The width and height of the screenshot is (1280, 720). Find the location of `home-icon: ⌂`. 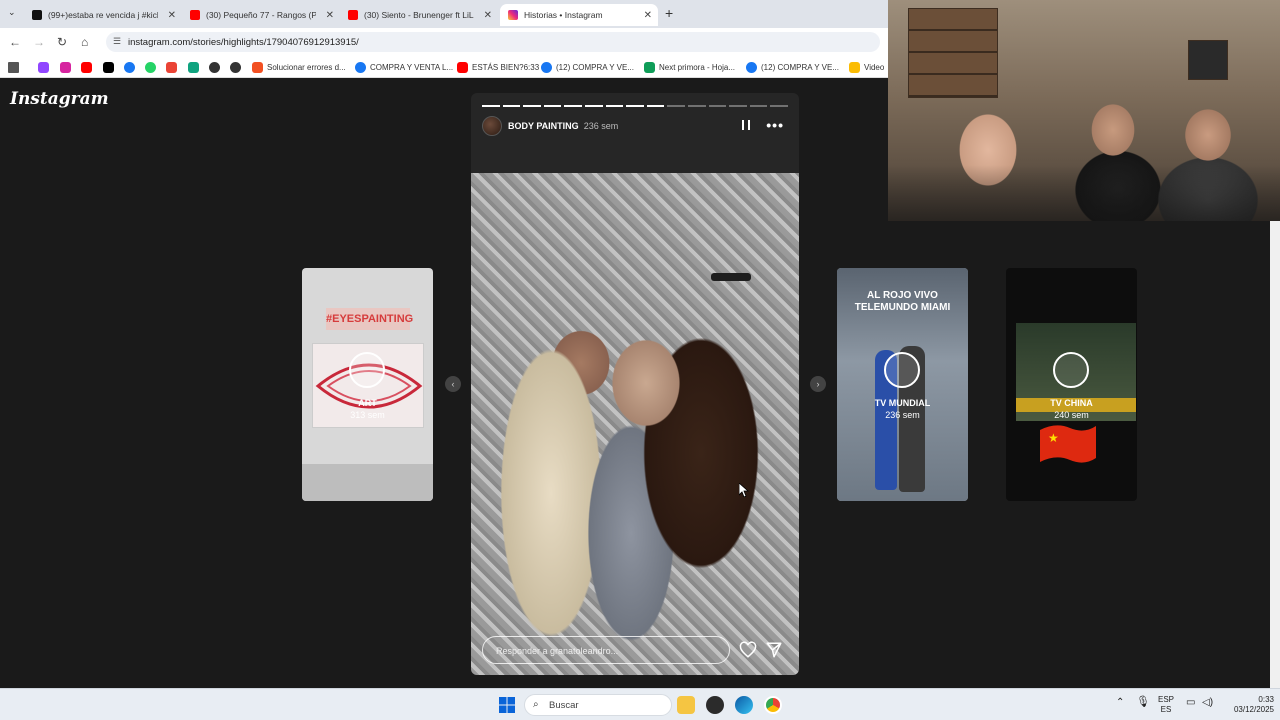

home-icon: ⌂ is located at coordinates (84, 42).